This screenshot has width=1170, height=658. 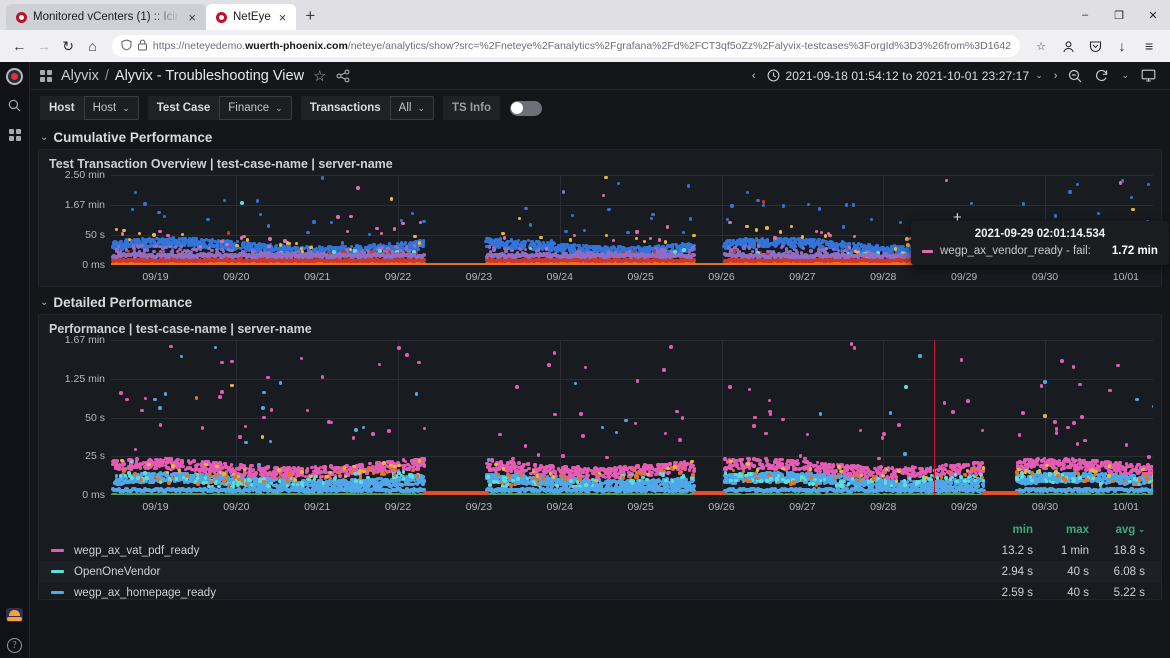 What do you see at coordinates (1153, 15) in the screenshot?
I see `close-window-button: ✕` at bounding box center [1153, 15].